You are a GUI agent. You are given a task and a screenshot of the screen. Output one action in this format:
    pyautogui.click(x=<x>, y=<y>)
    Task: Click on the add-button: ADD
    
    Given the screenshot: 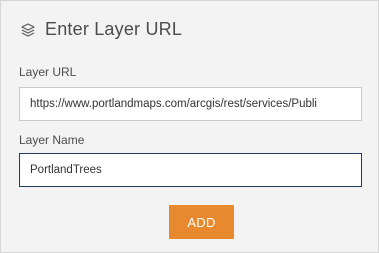 What is the action you would take?
    pyautogui.click(x=201, y=222)
    